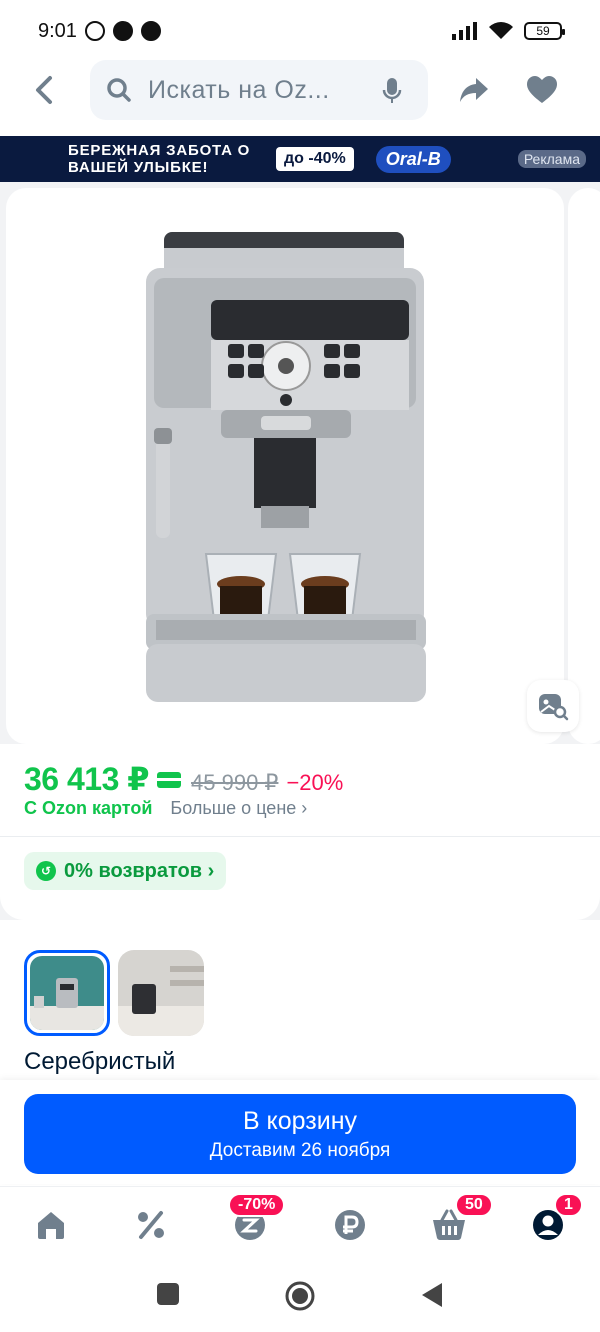  What do you see at coordinates (315, 782) in the screenshot?
I see `discount-percent: −20%` at bounding box center [315, 782].